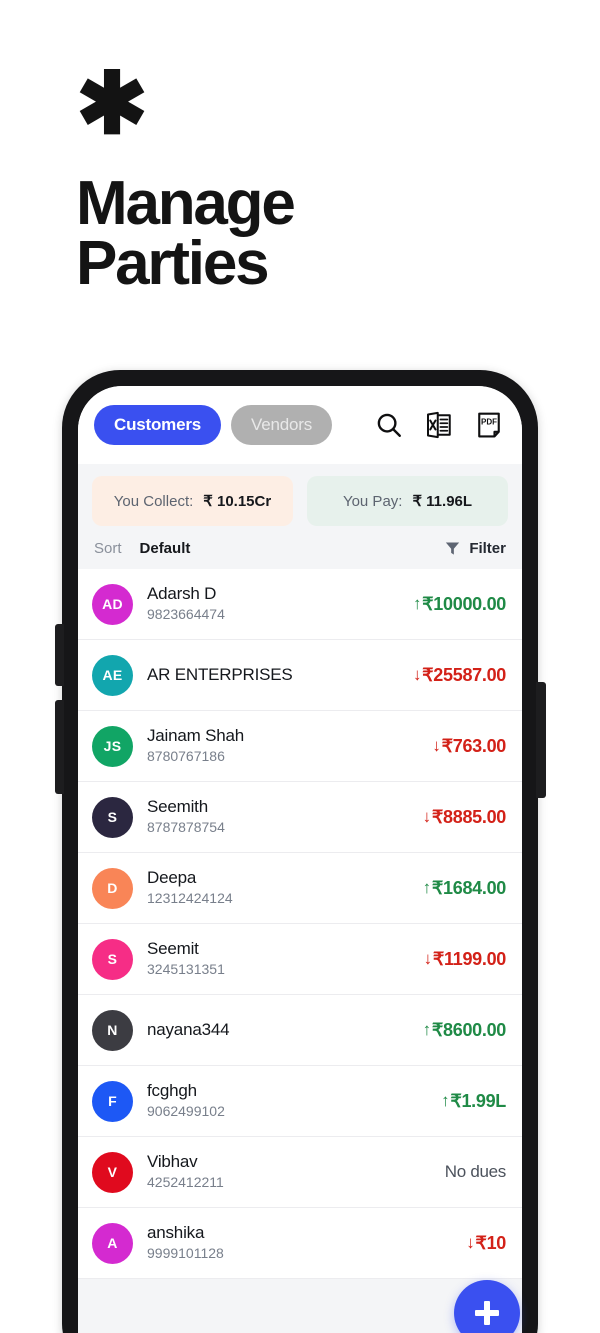 The image size is (600, 1333). I want to click on avatar: V, so click(112, 1172).